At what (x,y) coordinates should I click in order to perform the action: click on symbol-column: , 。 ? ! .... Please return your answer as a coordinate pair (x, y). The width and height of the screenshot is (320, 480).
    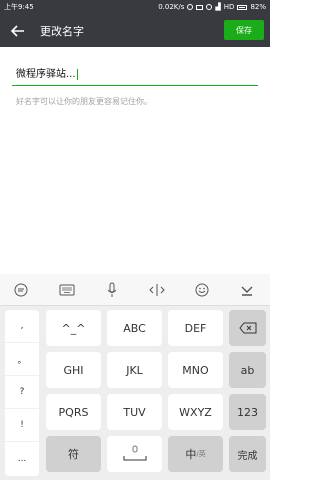
    Looking at the image, I should click on (22, 393).